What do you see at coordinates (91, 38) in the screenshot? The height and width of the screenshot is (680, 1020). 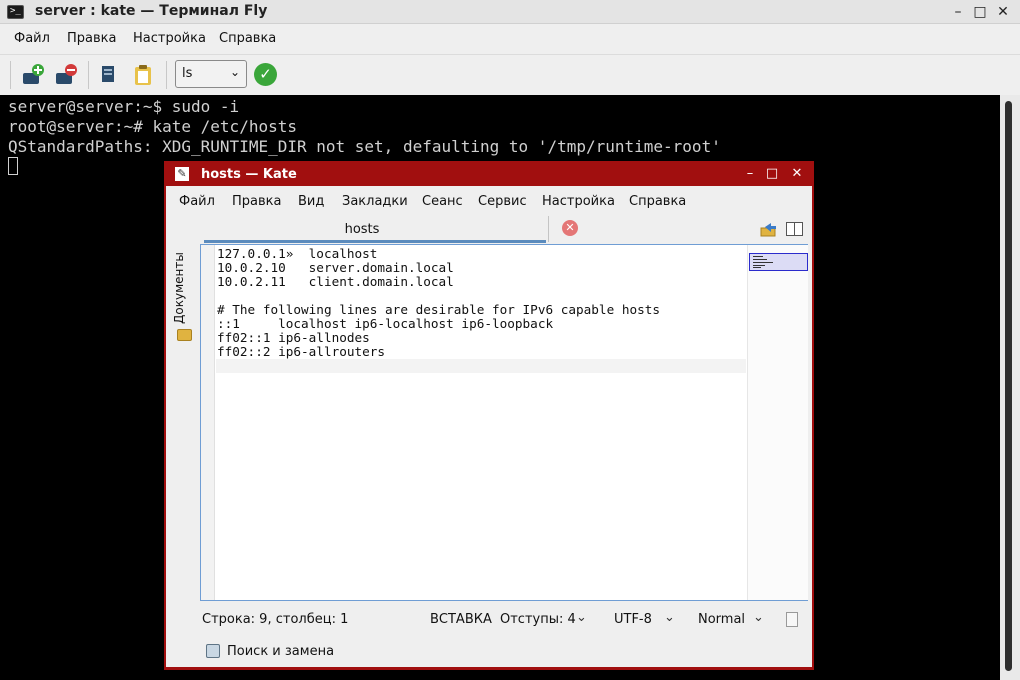 I see `menu-edit: Правка` at bounding box center [91, 38].